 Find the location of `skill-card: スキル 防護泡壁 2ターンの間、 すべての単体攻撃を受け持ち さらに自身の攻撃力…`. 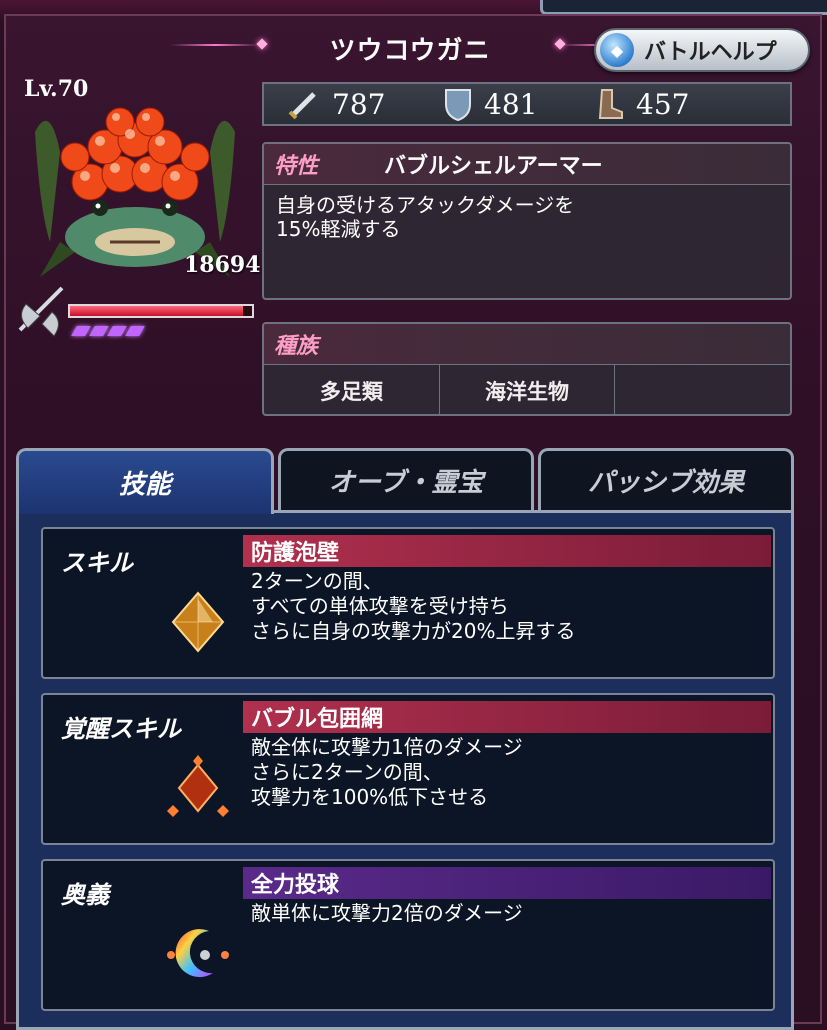

skill-card: スキル 防護泡壁 2ターンの間、 すべての単体攻撃を受け持ち さらに自身の攻撃力… is located at coordinates (408, 603).